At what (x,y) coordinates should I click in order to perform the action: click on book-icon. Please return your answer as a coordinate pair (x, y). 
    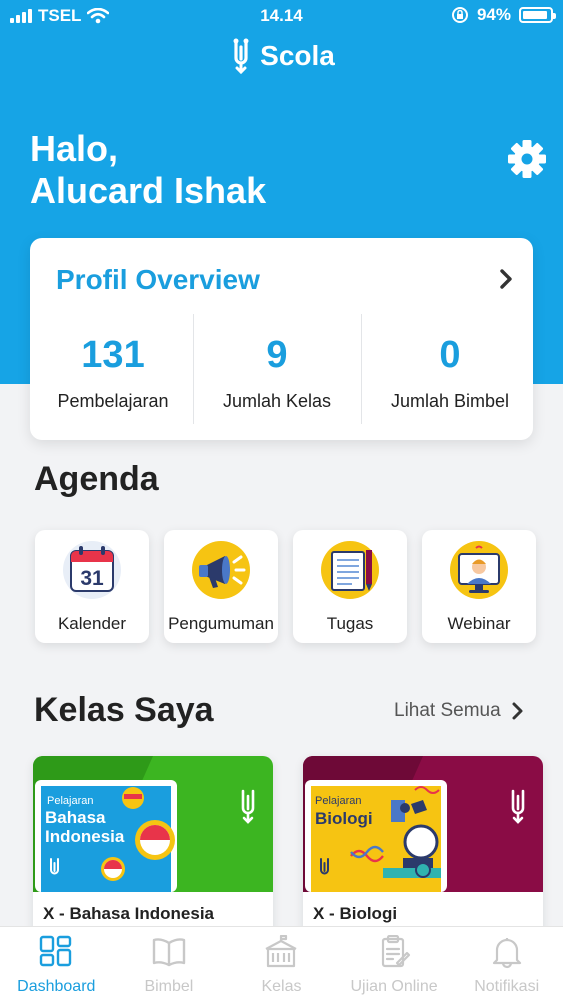
    Looking at the image, I should click on (169, 952).